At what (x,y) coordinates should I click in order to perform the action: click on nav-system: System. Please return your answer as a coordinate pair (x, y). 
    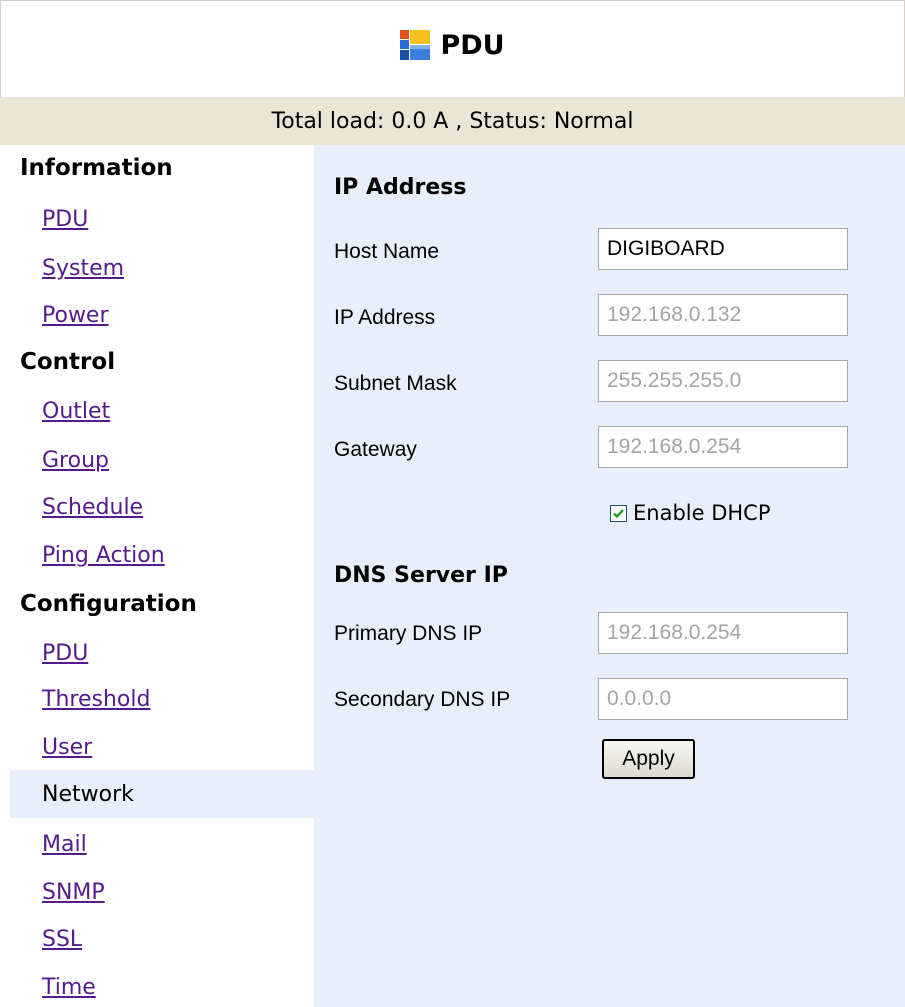
    Looking at the image, I should click on (83, 268).